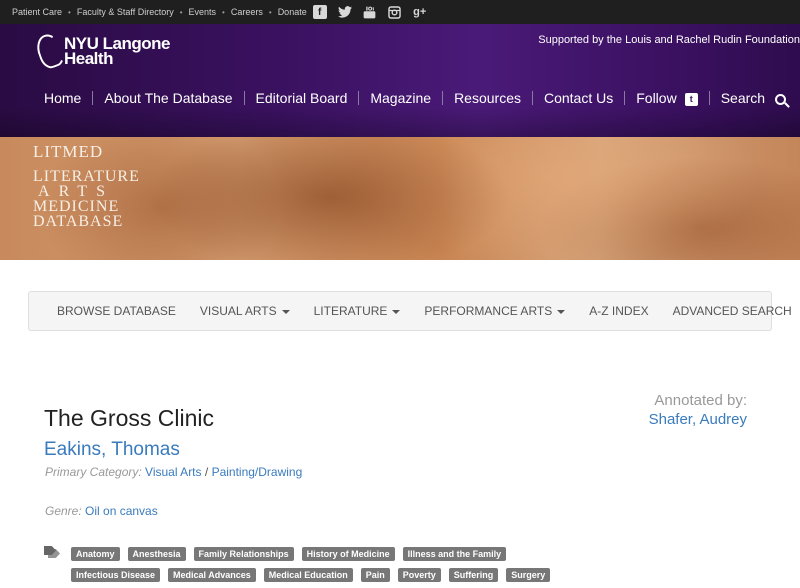  Describe the element at coordinates (203, 12) in the screenshot. I see `events-link: Events` at that location.